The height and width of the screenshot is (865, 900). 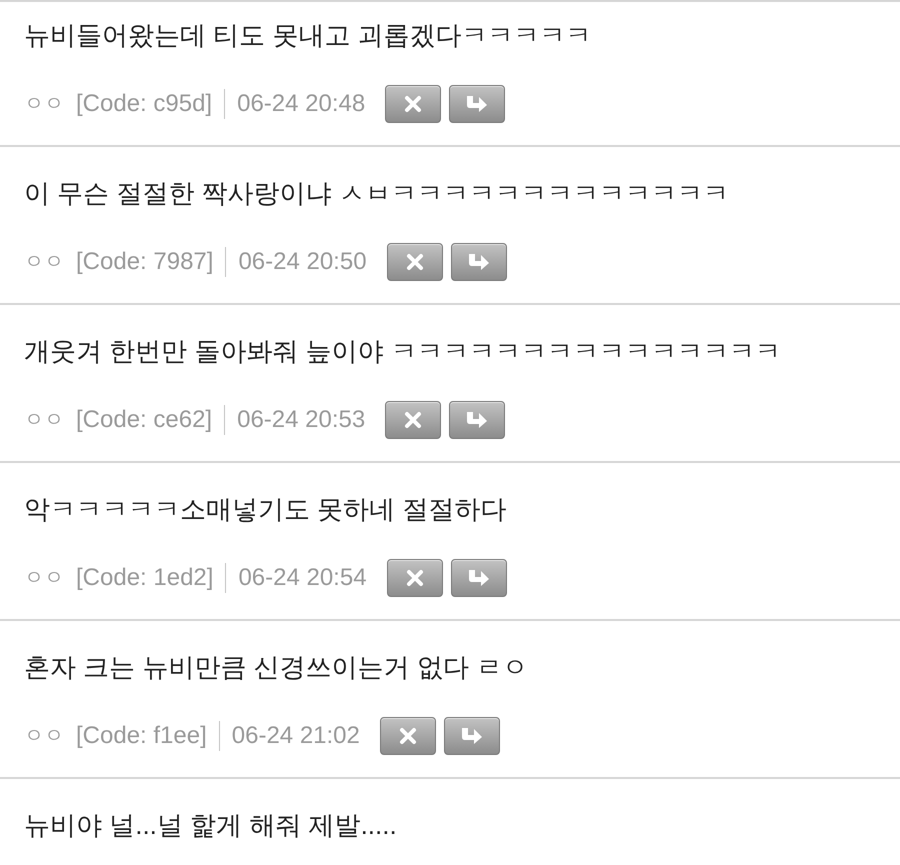 I want to click on user-code: [Code: c95d], so click(x=144, y=104).